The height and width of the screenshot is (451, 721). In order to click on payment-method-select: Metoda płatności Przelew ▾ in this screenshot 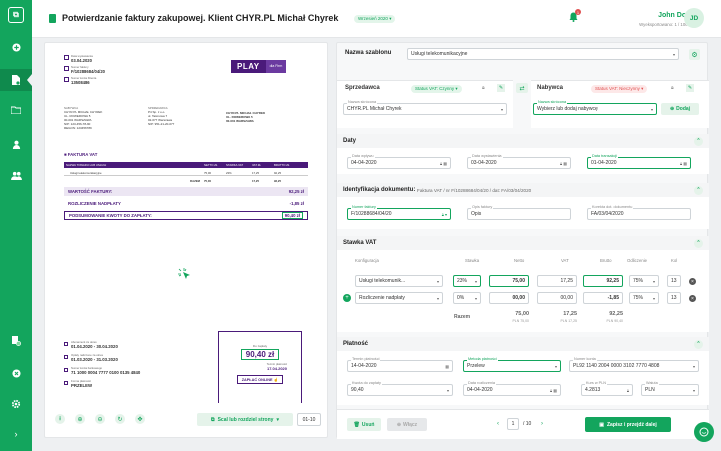, I will do `click(512, 364)`.